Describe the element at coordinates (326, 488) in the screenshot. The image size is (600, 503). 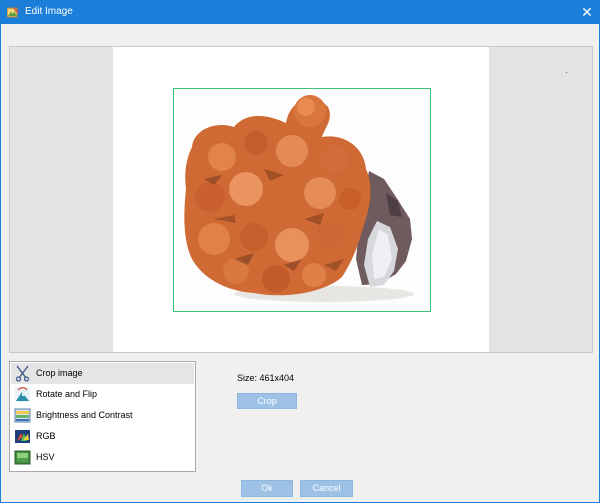
I see `cancel-button: Cancel` at that location.